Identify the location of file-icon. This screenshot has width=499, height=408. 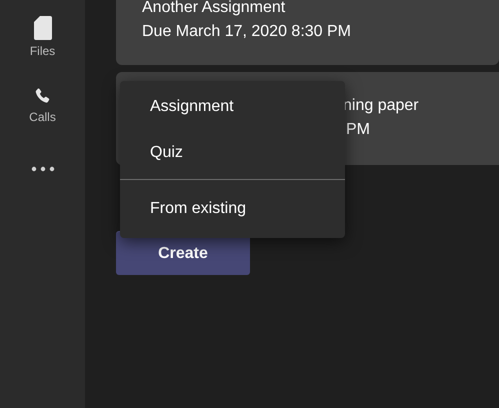
(43, 28).